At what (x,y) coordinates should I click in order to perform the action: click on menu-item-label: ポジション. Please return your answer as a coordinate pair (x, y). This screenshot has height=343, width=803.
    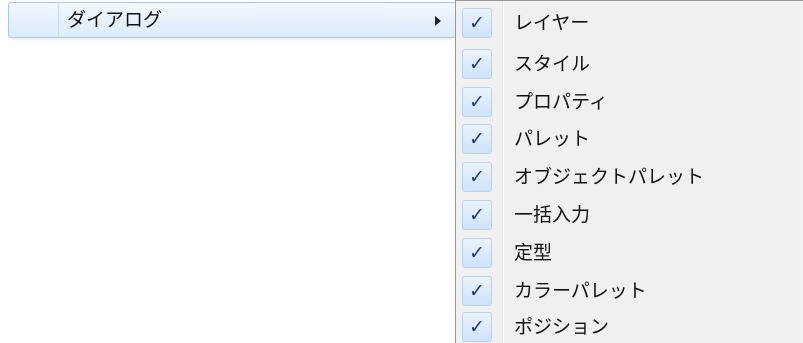
    Looking at the image, I should click on (562, 327).